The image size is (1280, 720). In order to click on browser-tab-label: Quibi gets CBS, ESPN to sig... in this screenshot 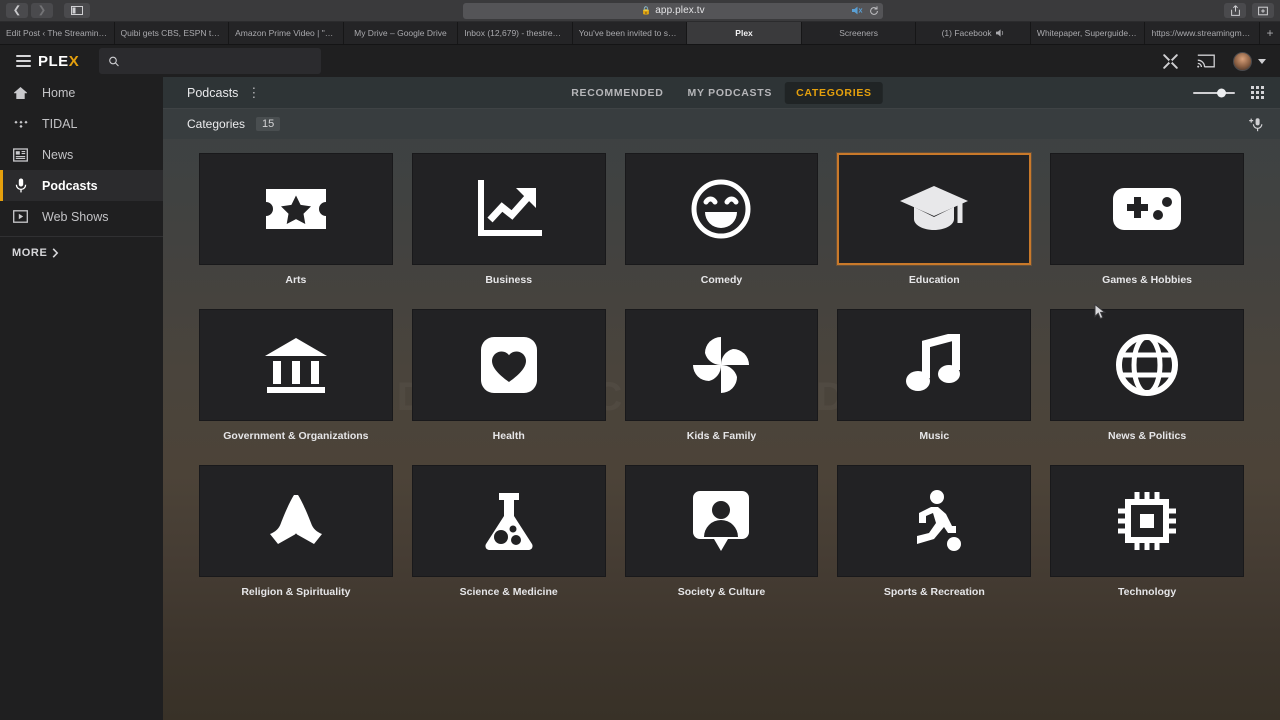, I will do `click(171, 33)`.